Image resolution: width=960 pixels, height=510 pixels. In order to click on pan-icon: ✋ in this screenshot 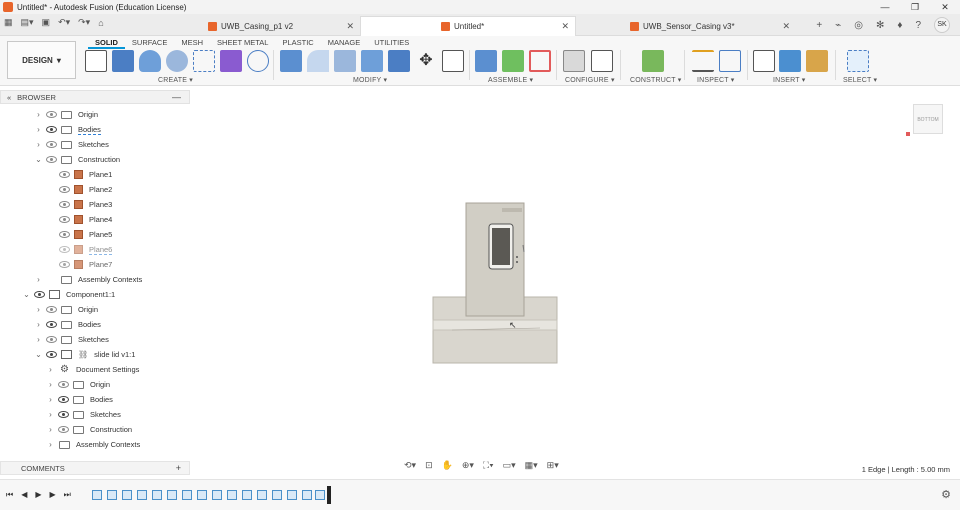, I will do `click(447, 465)`.